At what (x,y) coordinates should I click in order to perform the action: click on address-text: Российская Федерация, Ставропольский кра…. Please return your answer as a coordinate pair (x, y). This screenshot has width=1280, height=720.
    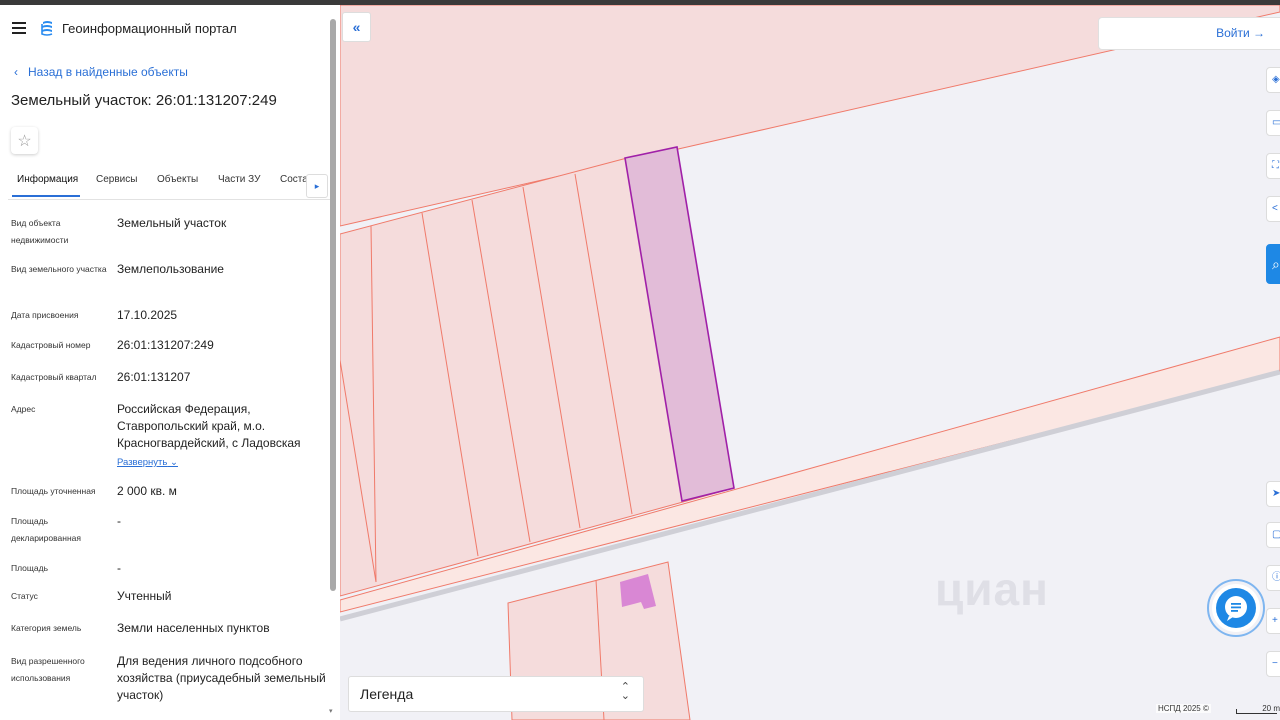
    Looking at the image, I should click on (209, 426).